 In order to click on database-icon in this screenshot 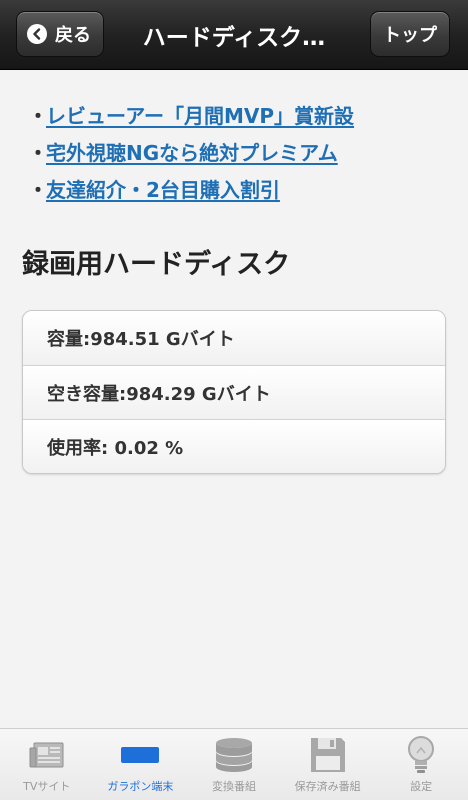, I will do `click(234, 755)`.